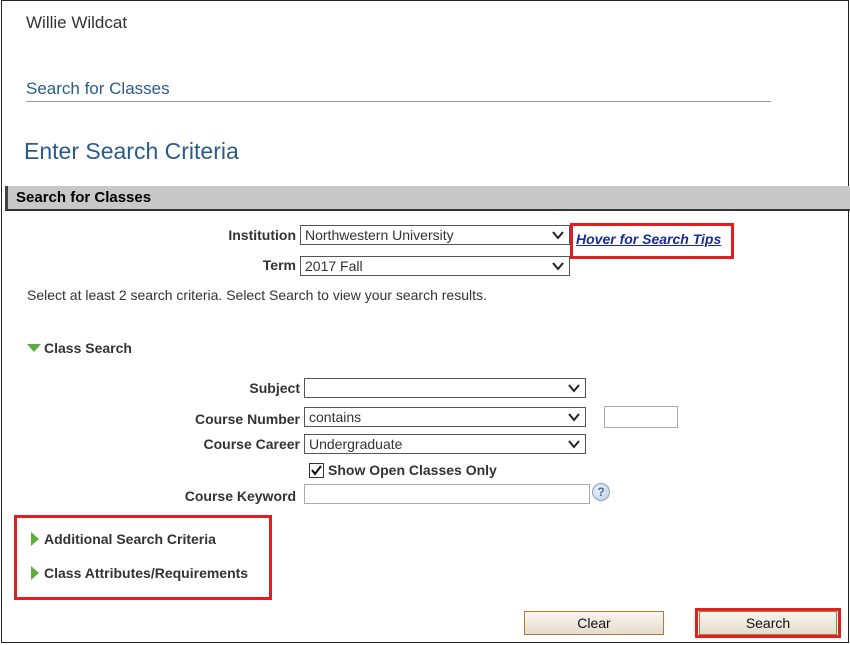 The height and width of the screenshot is (645, 850). What do you see at coordinates (279, 265) in the screenshot?
I see `term-label: Term` at bounding box center [279, 265].